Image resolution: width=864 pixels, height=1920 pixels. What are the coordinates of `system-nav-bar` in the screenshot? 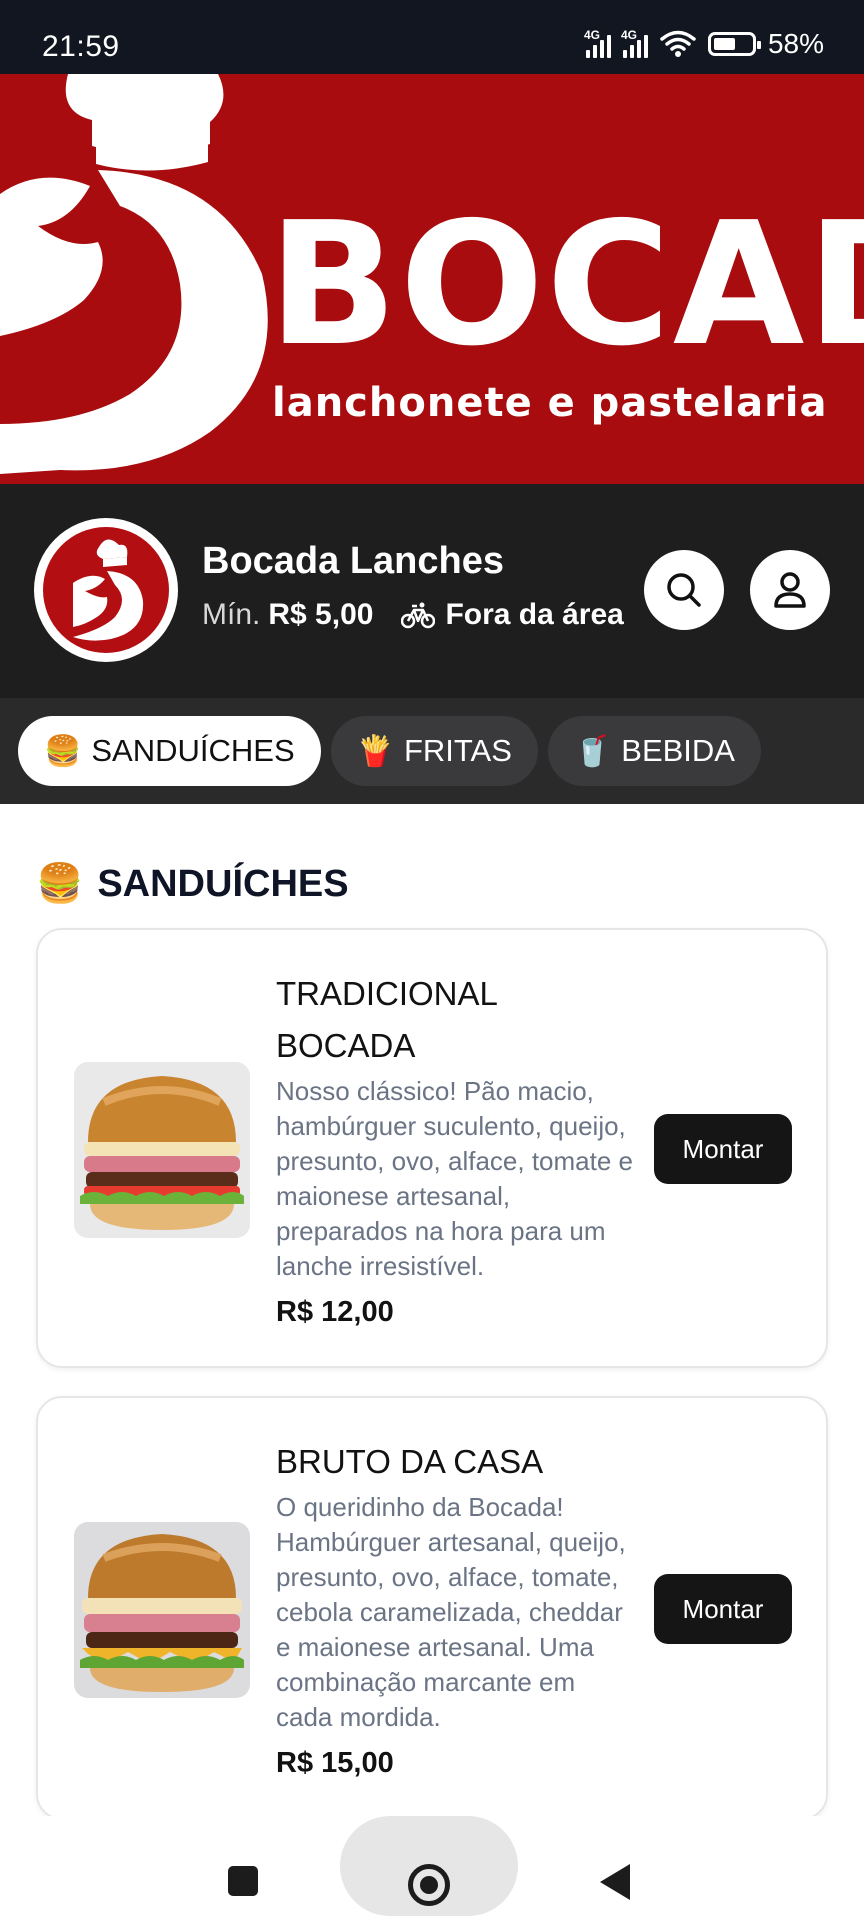 It's located at (432, 1868).